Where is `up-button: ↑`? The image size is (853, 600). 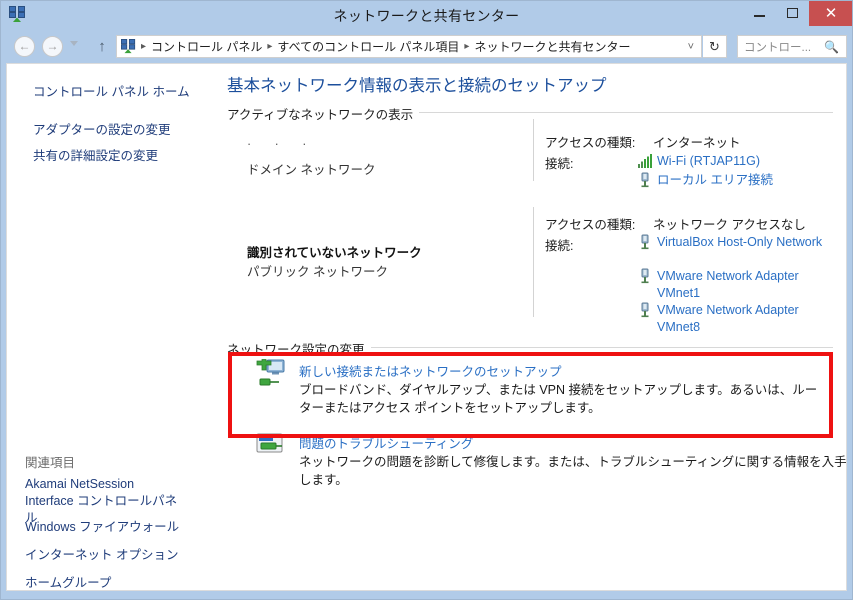 up-button: ↑ is located at coordinates (102, 47).